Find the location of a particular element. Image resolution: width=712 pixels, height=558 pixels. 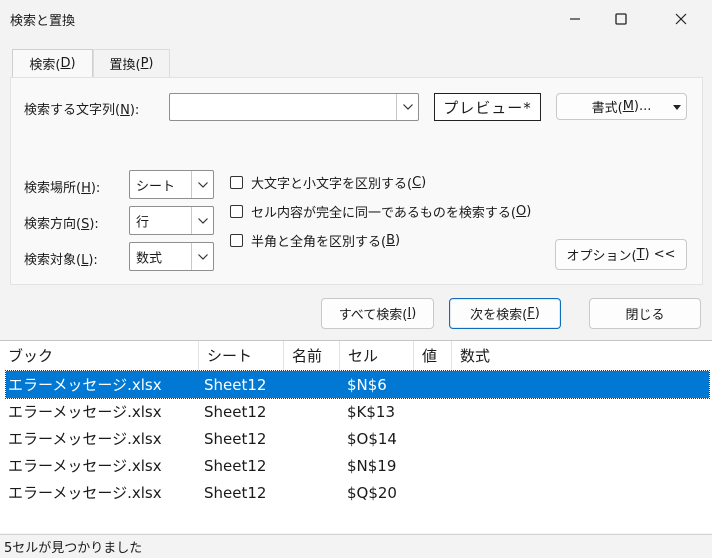

tab-replace-suffix: ) is located at coordinates (151, 63).